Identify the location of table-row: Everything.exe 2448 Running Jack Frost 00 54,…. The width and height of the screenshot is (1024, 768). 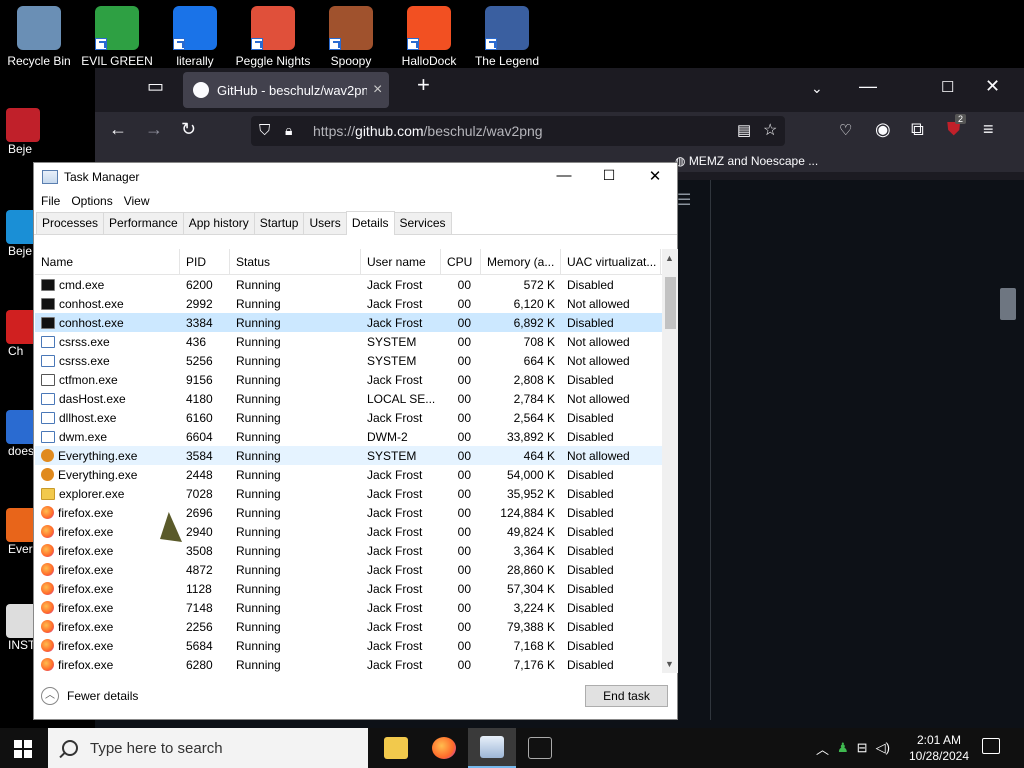
(348, 474).